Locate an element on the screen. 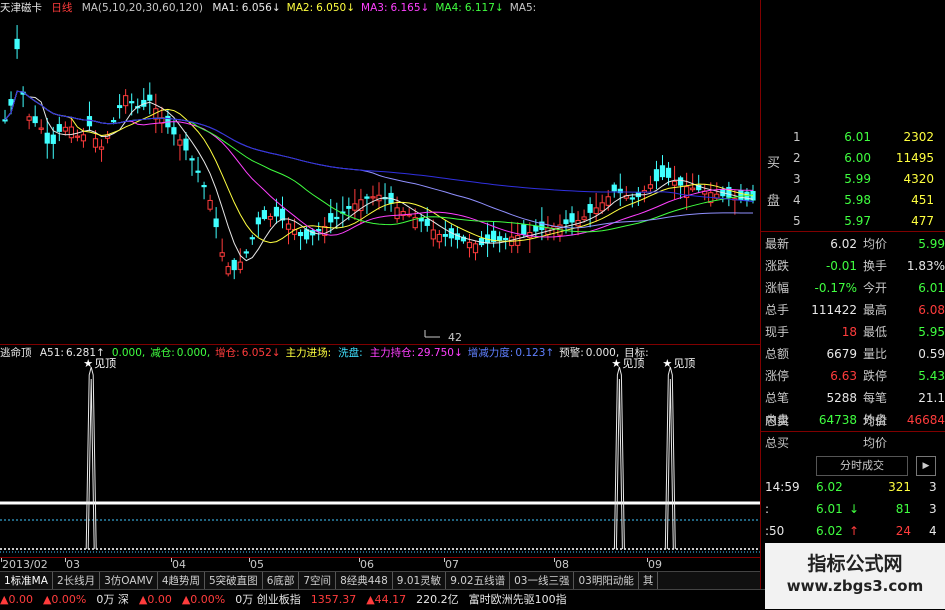  bid-price: 5.99 is located at coordinates (846, 179).